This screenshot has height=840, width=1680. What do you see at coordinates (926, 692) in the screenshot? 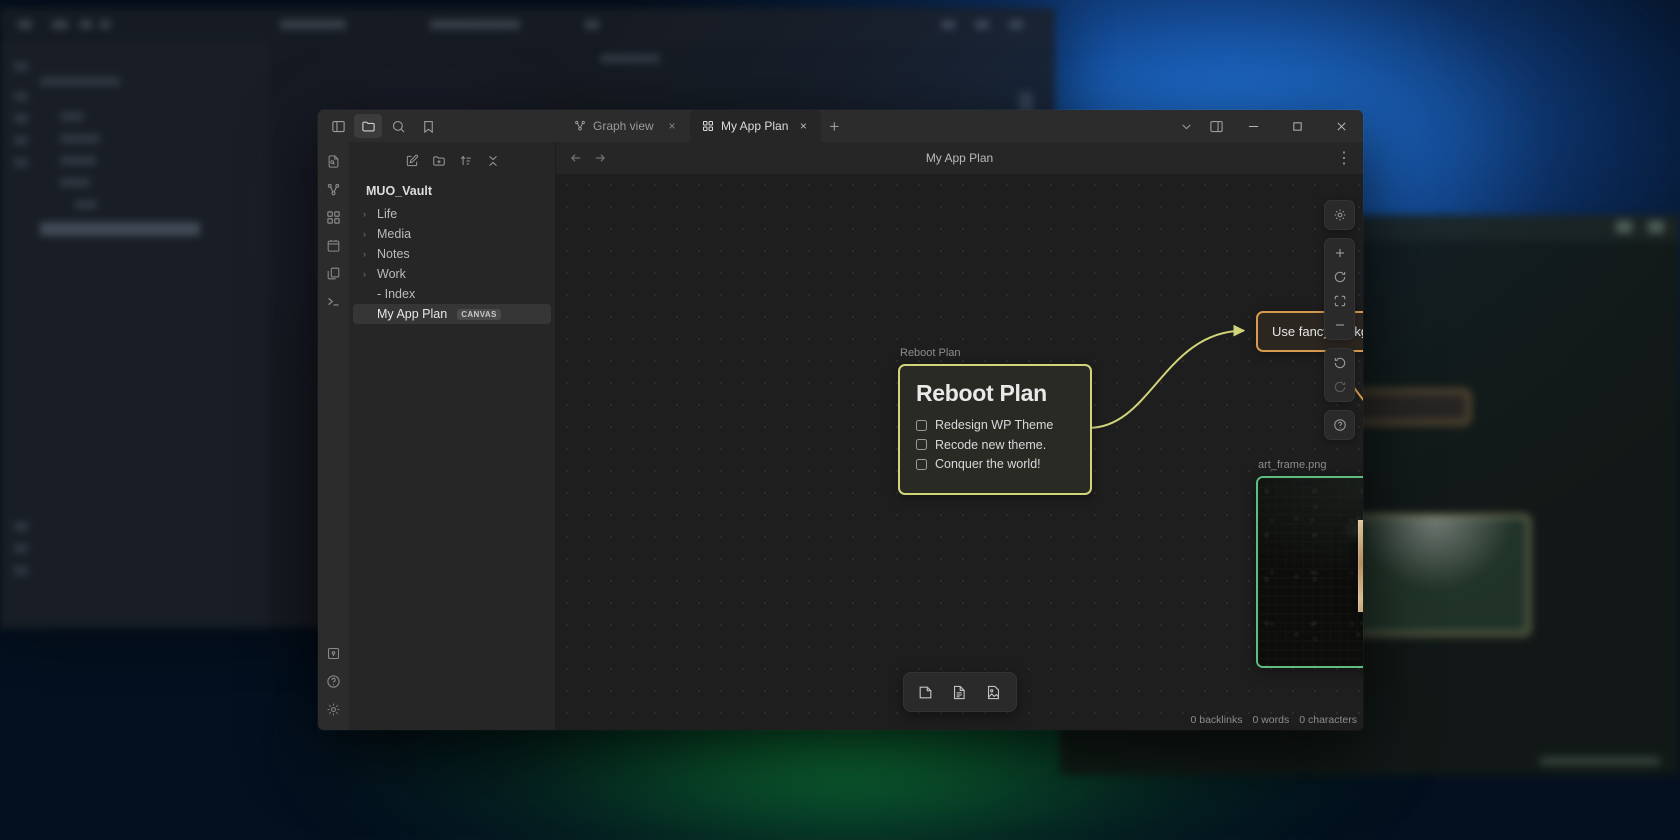
I see `add-card-icon` at bounding box center [926, 692].